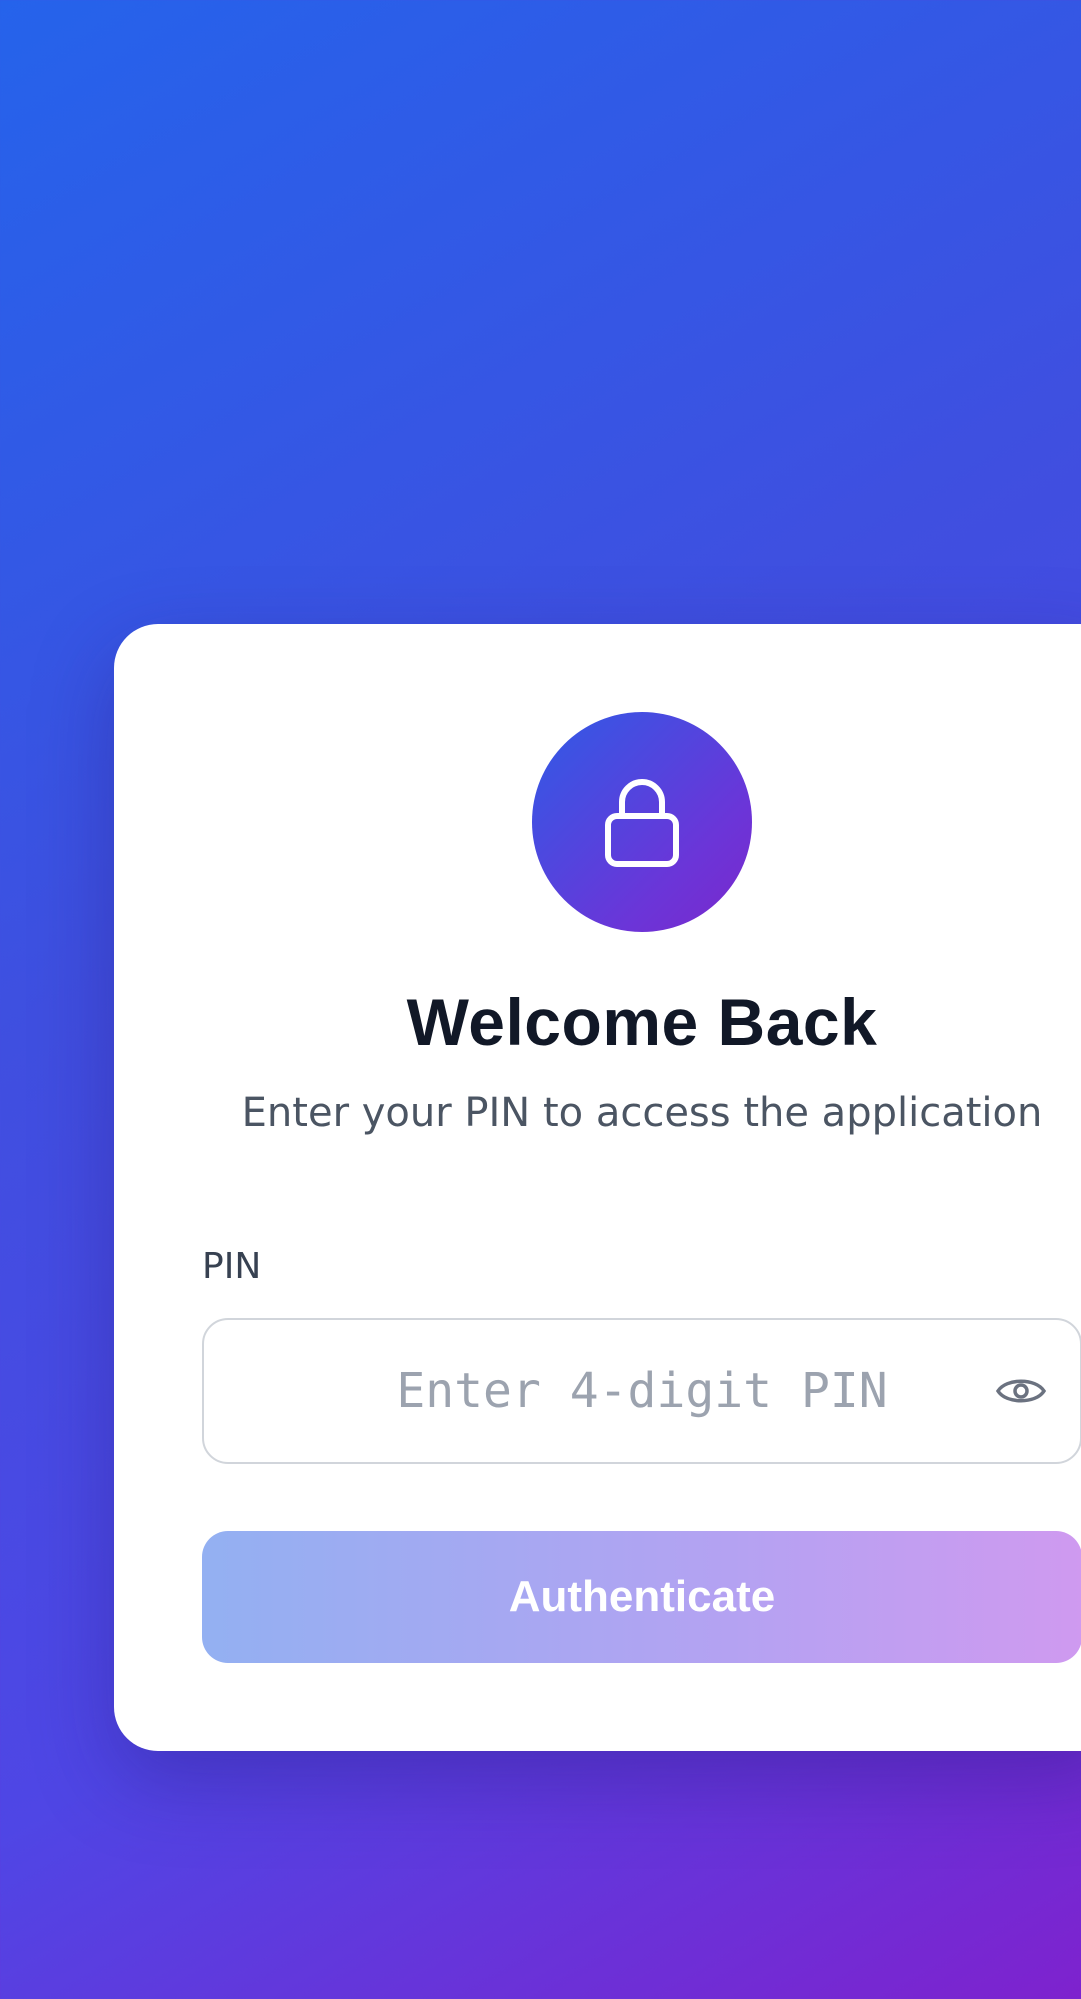 This screenshot has width=1081, height=1999. What do you see at coordinates (232, 1266) in the screenshot?
I see `pin-label: PIN` at bounding box center [232, 1266].